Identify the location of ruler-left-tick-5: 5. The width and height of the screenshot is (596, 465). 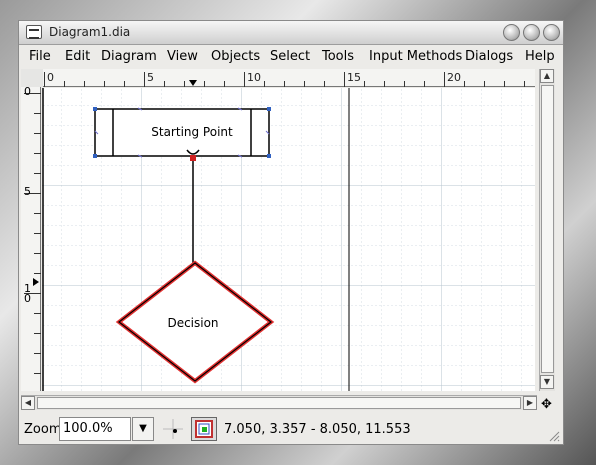
(27, 191).